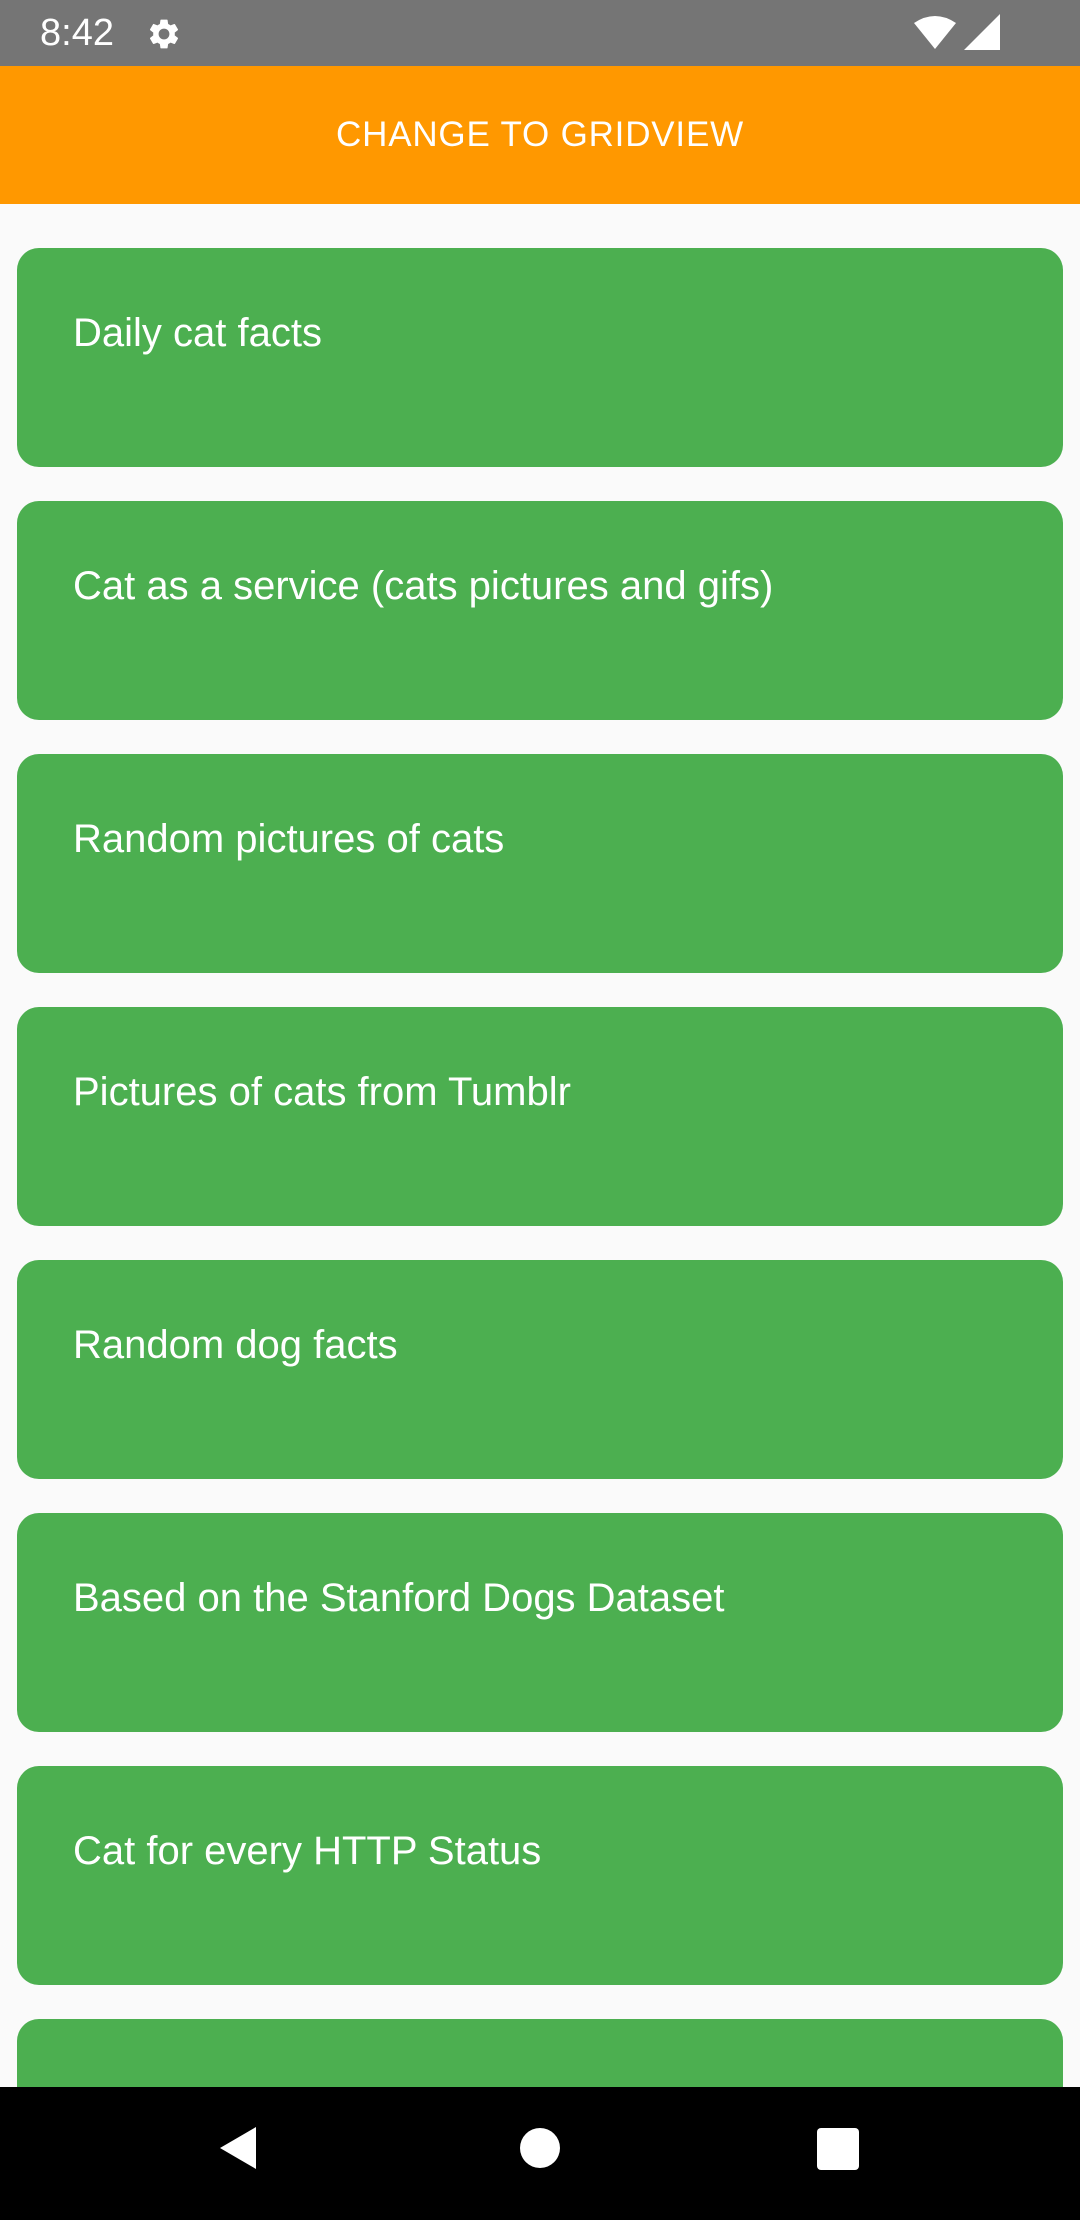 The image size is (1080, 2220). Describe the element at coordinates (540, 863) in the screenshot. I see `list-card: Random pictures of cats` at that location.